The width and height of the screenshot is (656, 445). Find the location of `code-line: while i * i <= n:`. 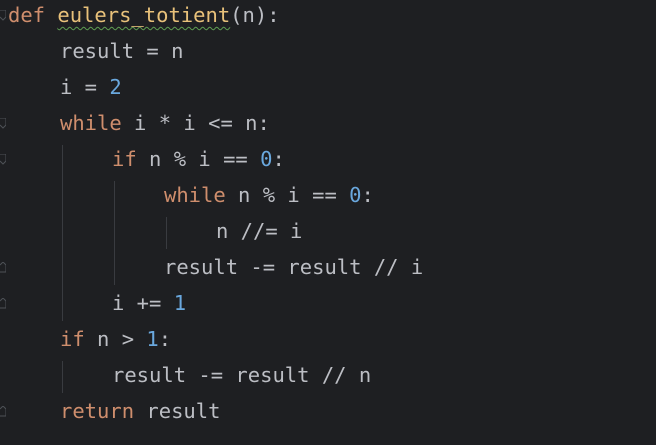

code-line: while i * i <= n: is located at coordinates (165, 123).